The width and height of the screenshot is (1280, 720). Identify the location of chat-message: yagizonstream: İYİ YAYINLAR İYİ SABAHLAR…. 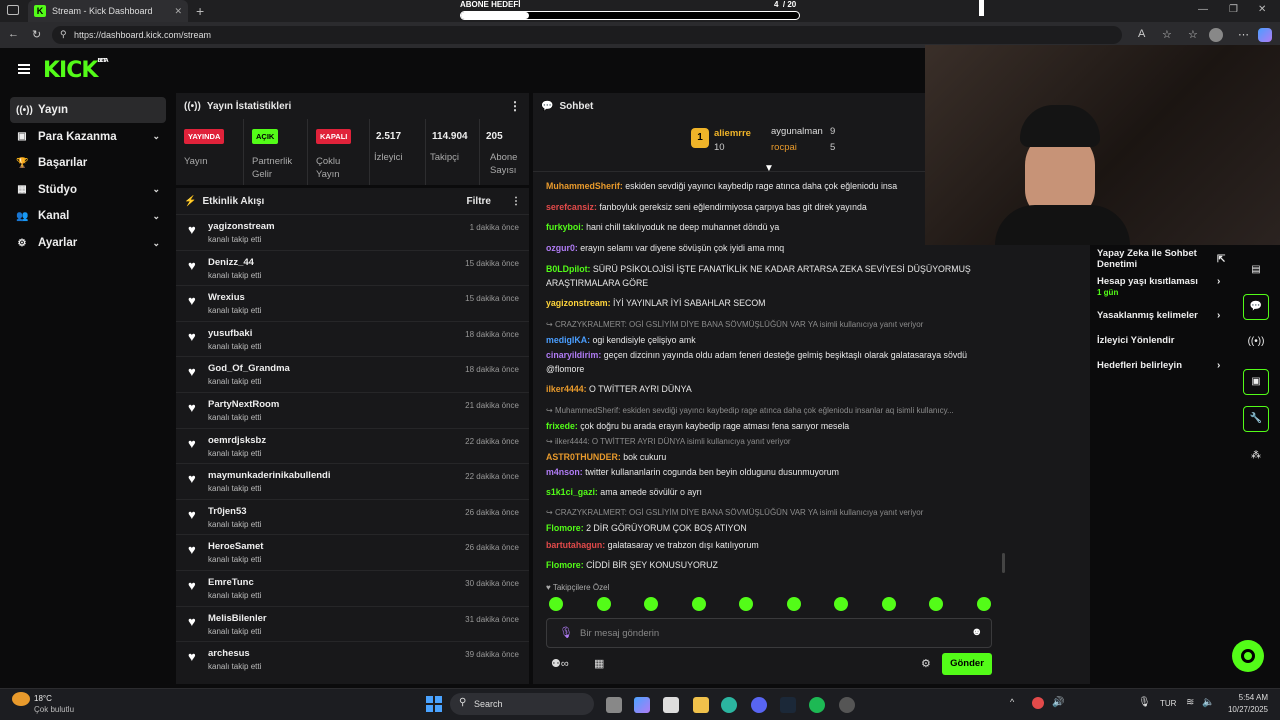
(766, 303).